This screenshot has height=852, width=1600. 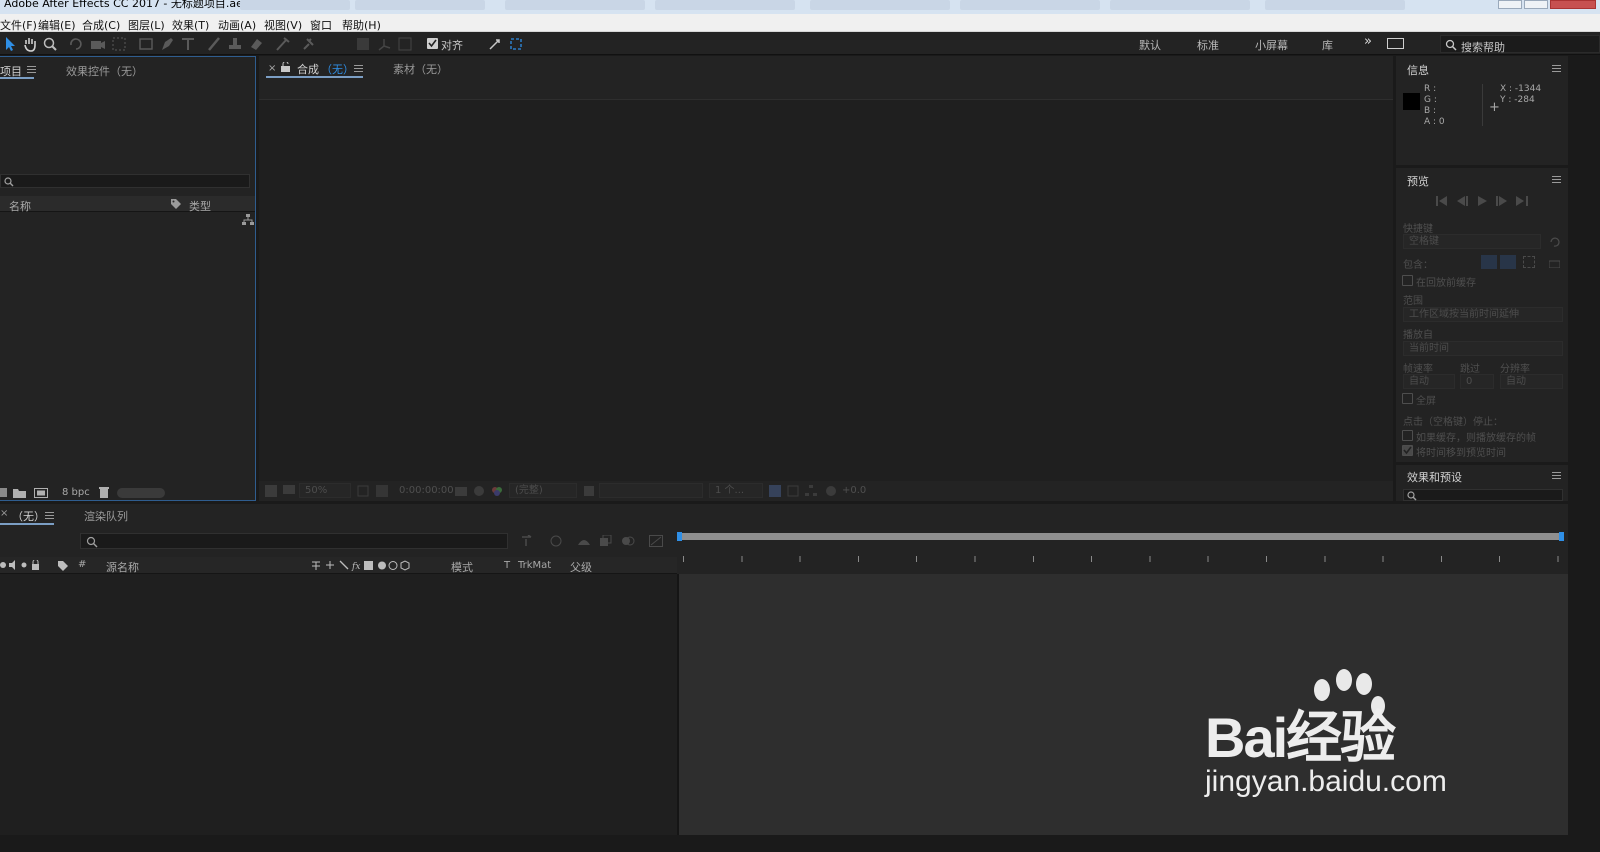 I want to click on graph-editor-icon, so click(x=656, y=541).